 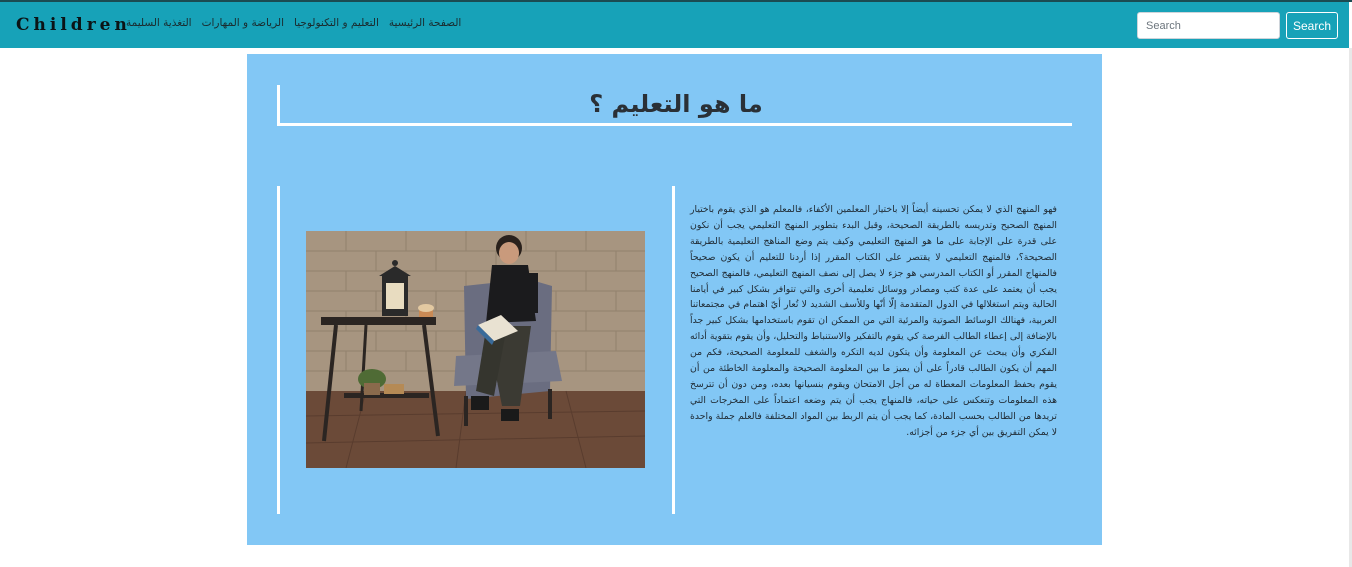 I want to click on search-button: Search, so click(x=1312, y=25).